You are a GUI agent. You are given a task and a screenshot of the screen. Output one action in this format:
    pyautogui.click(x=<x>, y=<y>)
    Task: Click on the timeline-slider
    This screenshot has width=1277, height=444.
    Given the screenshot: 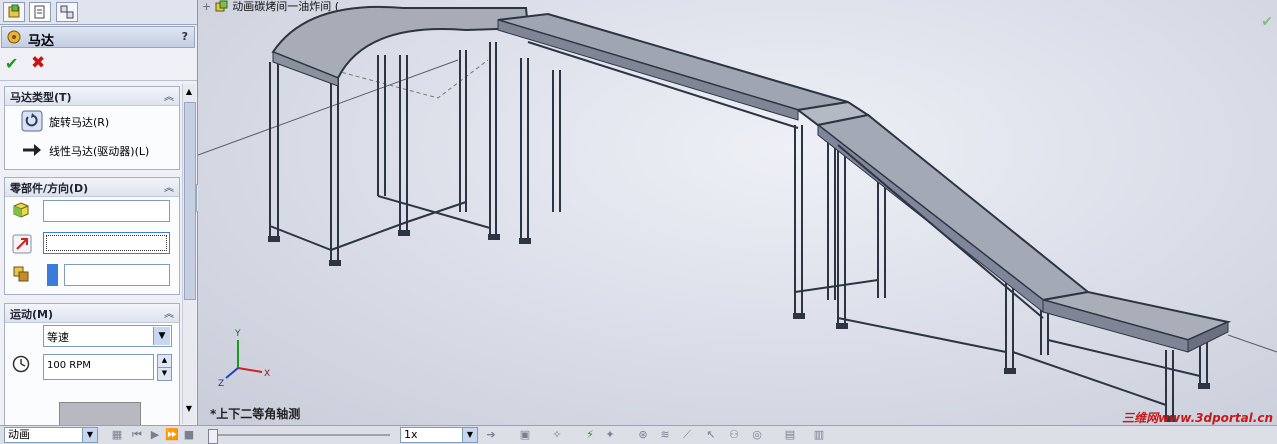 What is the action you would take?
    pyautogui.click(x=300, y=435)
    